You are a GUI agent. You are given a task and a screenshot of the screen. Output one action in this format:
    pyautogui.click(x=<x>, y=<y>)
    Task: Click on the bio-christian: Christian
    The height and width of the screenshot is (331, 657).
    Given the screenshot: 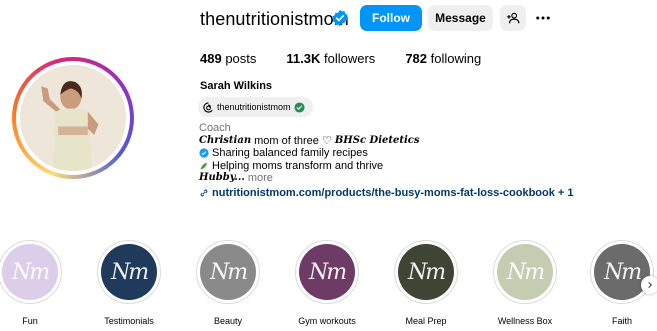 What is the action you would take?
    pyautogui.click(x=225, y=140)
    